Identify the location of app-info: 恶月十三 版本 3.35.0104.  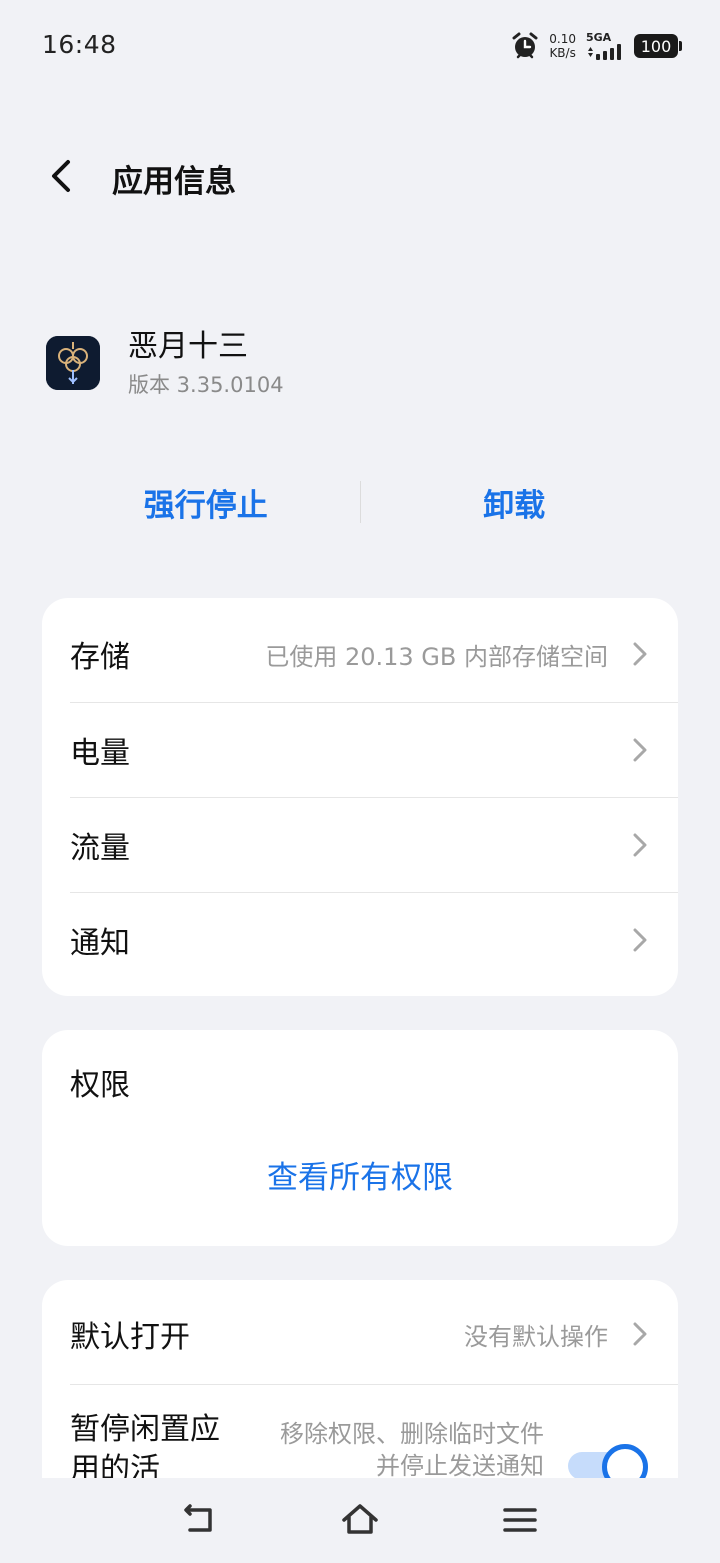
(165, 363).